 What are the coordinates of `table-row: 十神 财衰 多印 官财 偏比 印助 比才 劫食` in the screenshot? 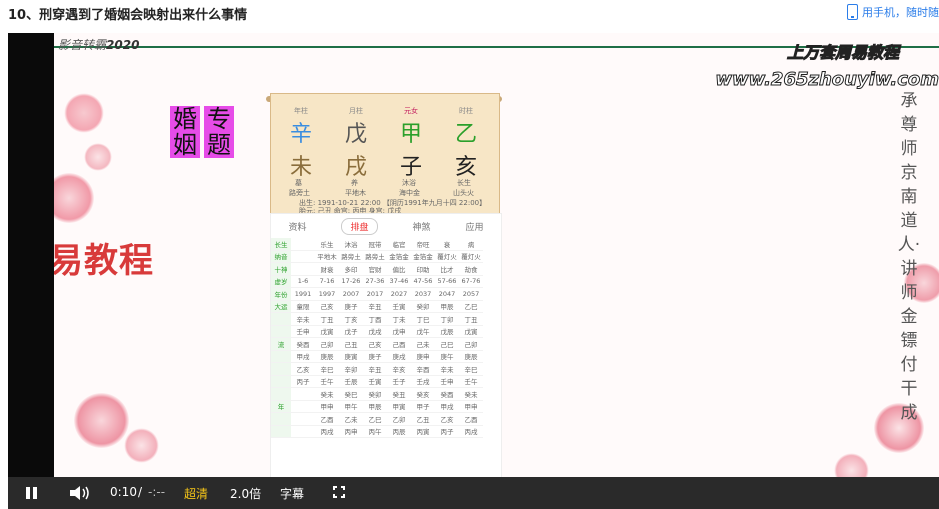 It's located at (377, 269).